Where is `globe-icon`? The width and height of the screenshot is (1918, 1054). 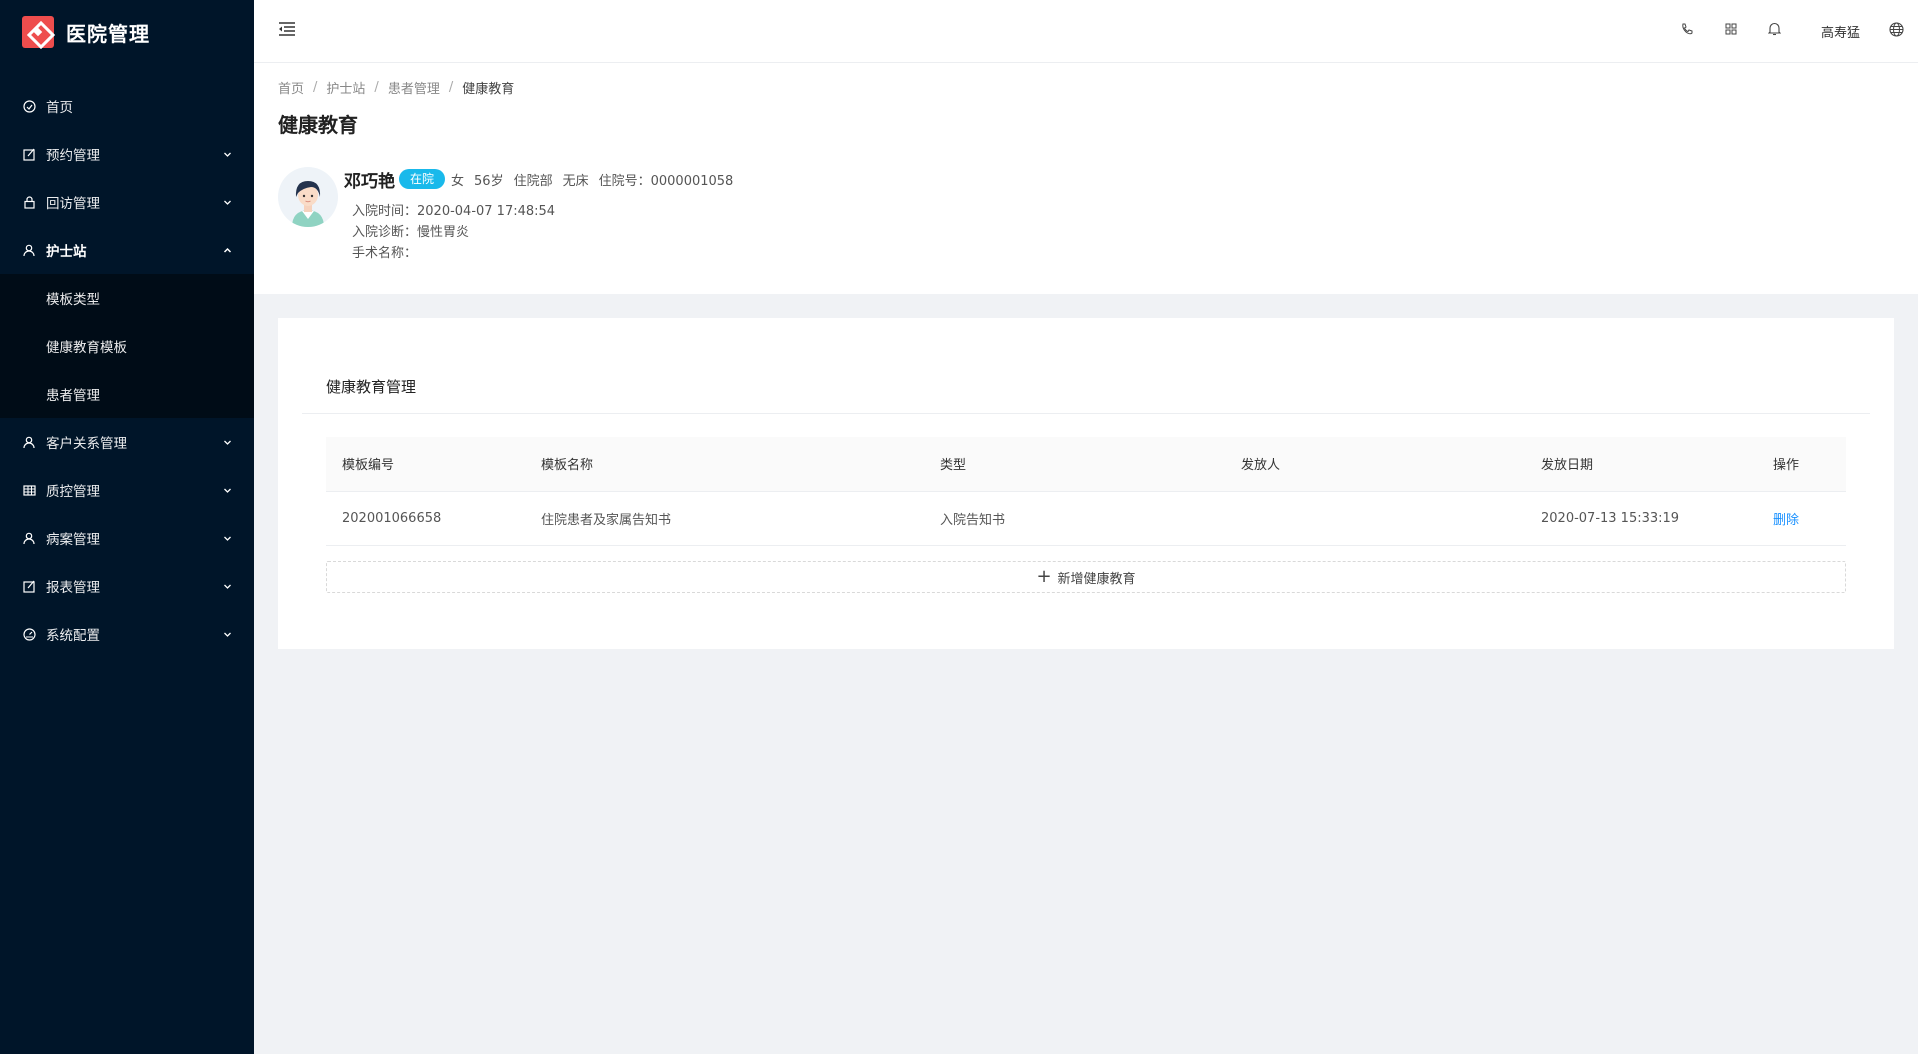
globe-icon is located at coordinates (1896, 31).